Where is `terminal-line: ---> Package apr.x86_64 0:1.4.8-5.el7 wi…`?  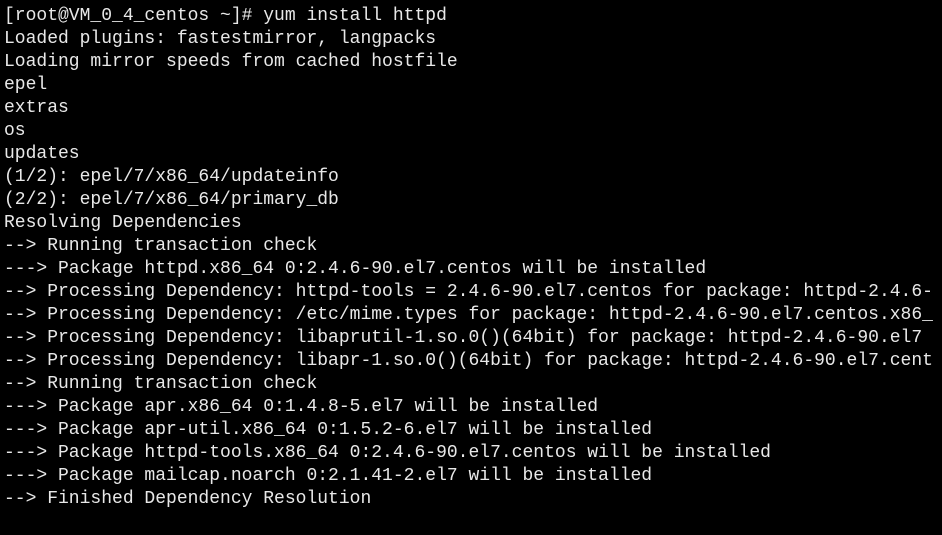
terminal-line: ---> Package apr.x86_64 0:1.4.8-5.el7 wi… is located at coordinates (301, 407).